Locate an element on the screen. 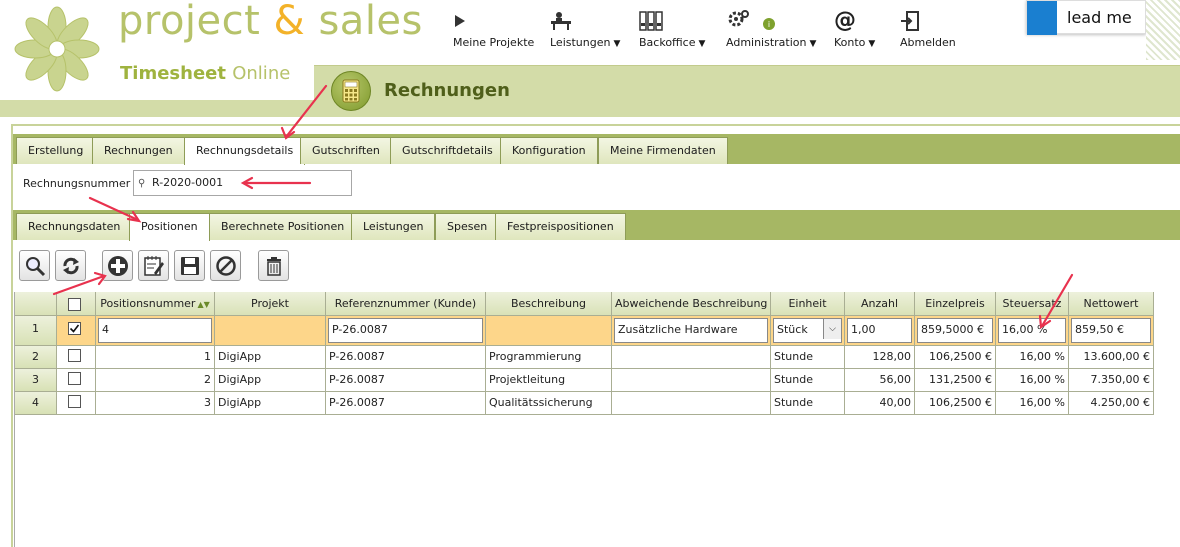  annotation-arrow-tab is located at coordinates (306, 111).